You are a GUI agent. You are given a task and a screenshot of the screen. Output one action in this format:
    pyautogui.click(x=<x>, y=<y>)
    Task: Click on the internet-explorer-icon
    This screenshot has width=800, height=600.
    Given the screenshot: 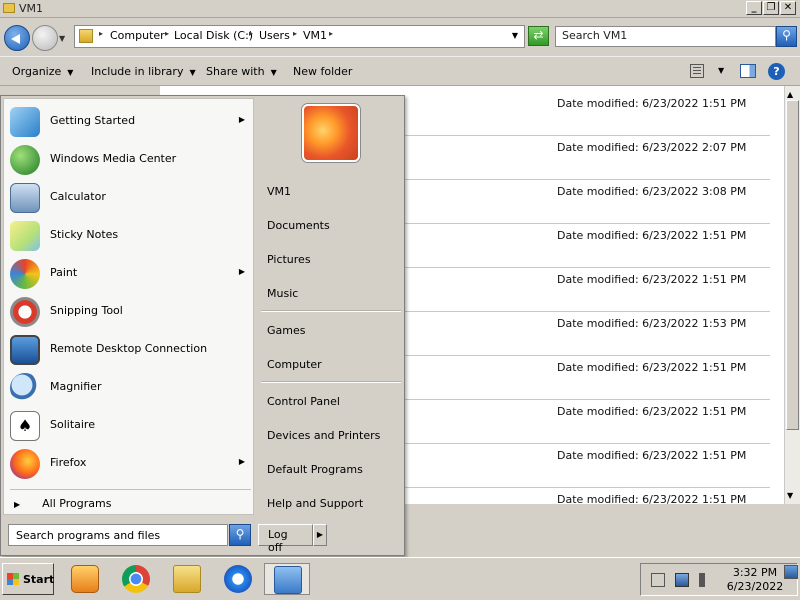 What is the action you would take?
    pyautogui.click(x=238, y=579)
    